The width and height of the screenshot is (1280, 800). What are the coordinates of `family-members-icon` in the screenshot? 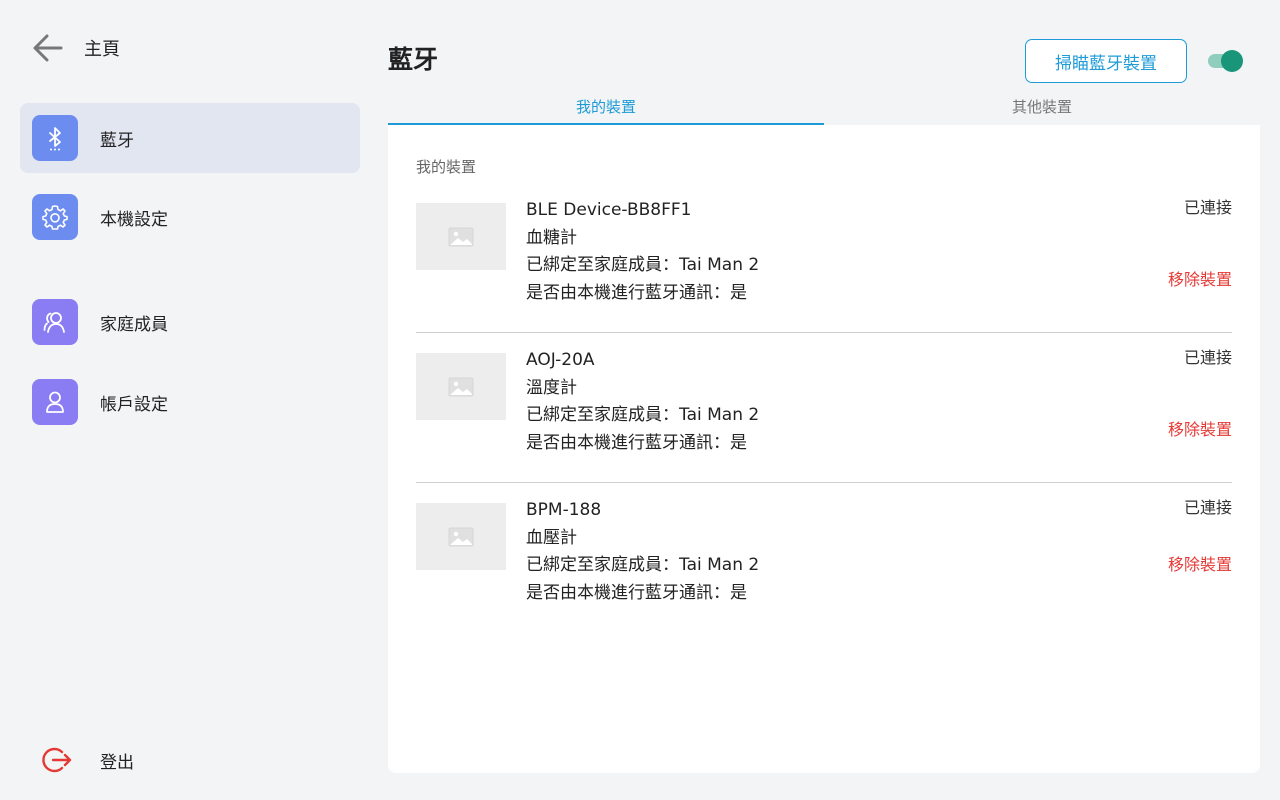 It's located at (55, 322).